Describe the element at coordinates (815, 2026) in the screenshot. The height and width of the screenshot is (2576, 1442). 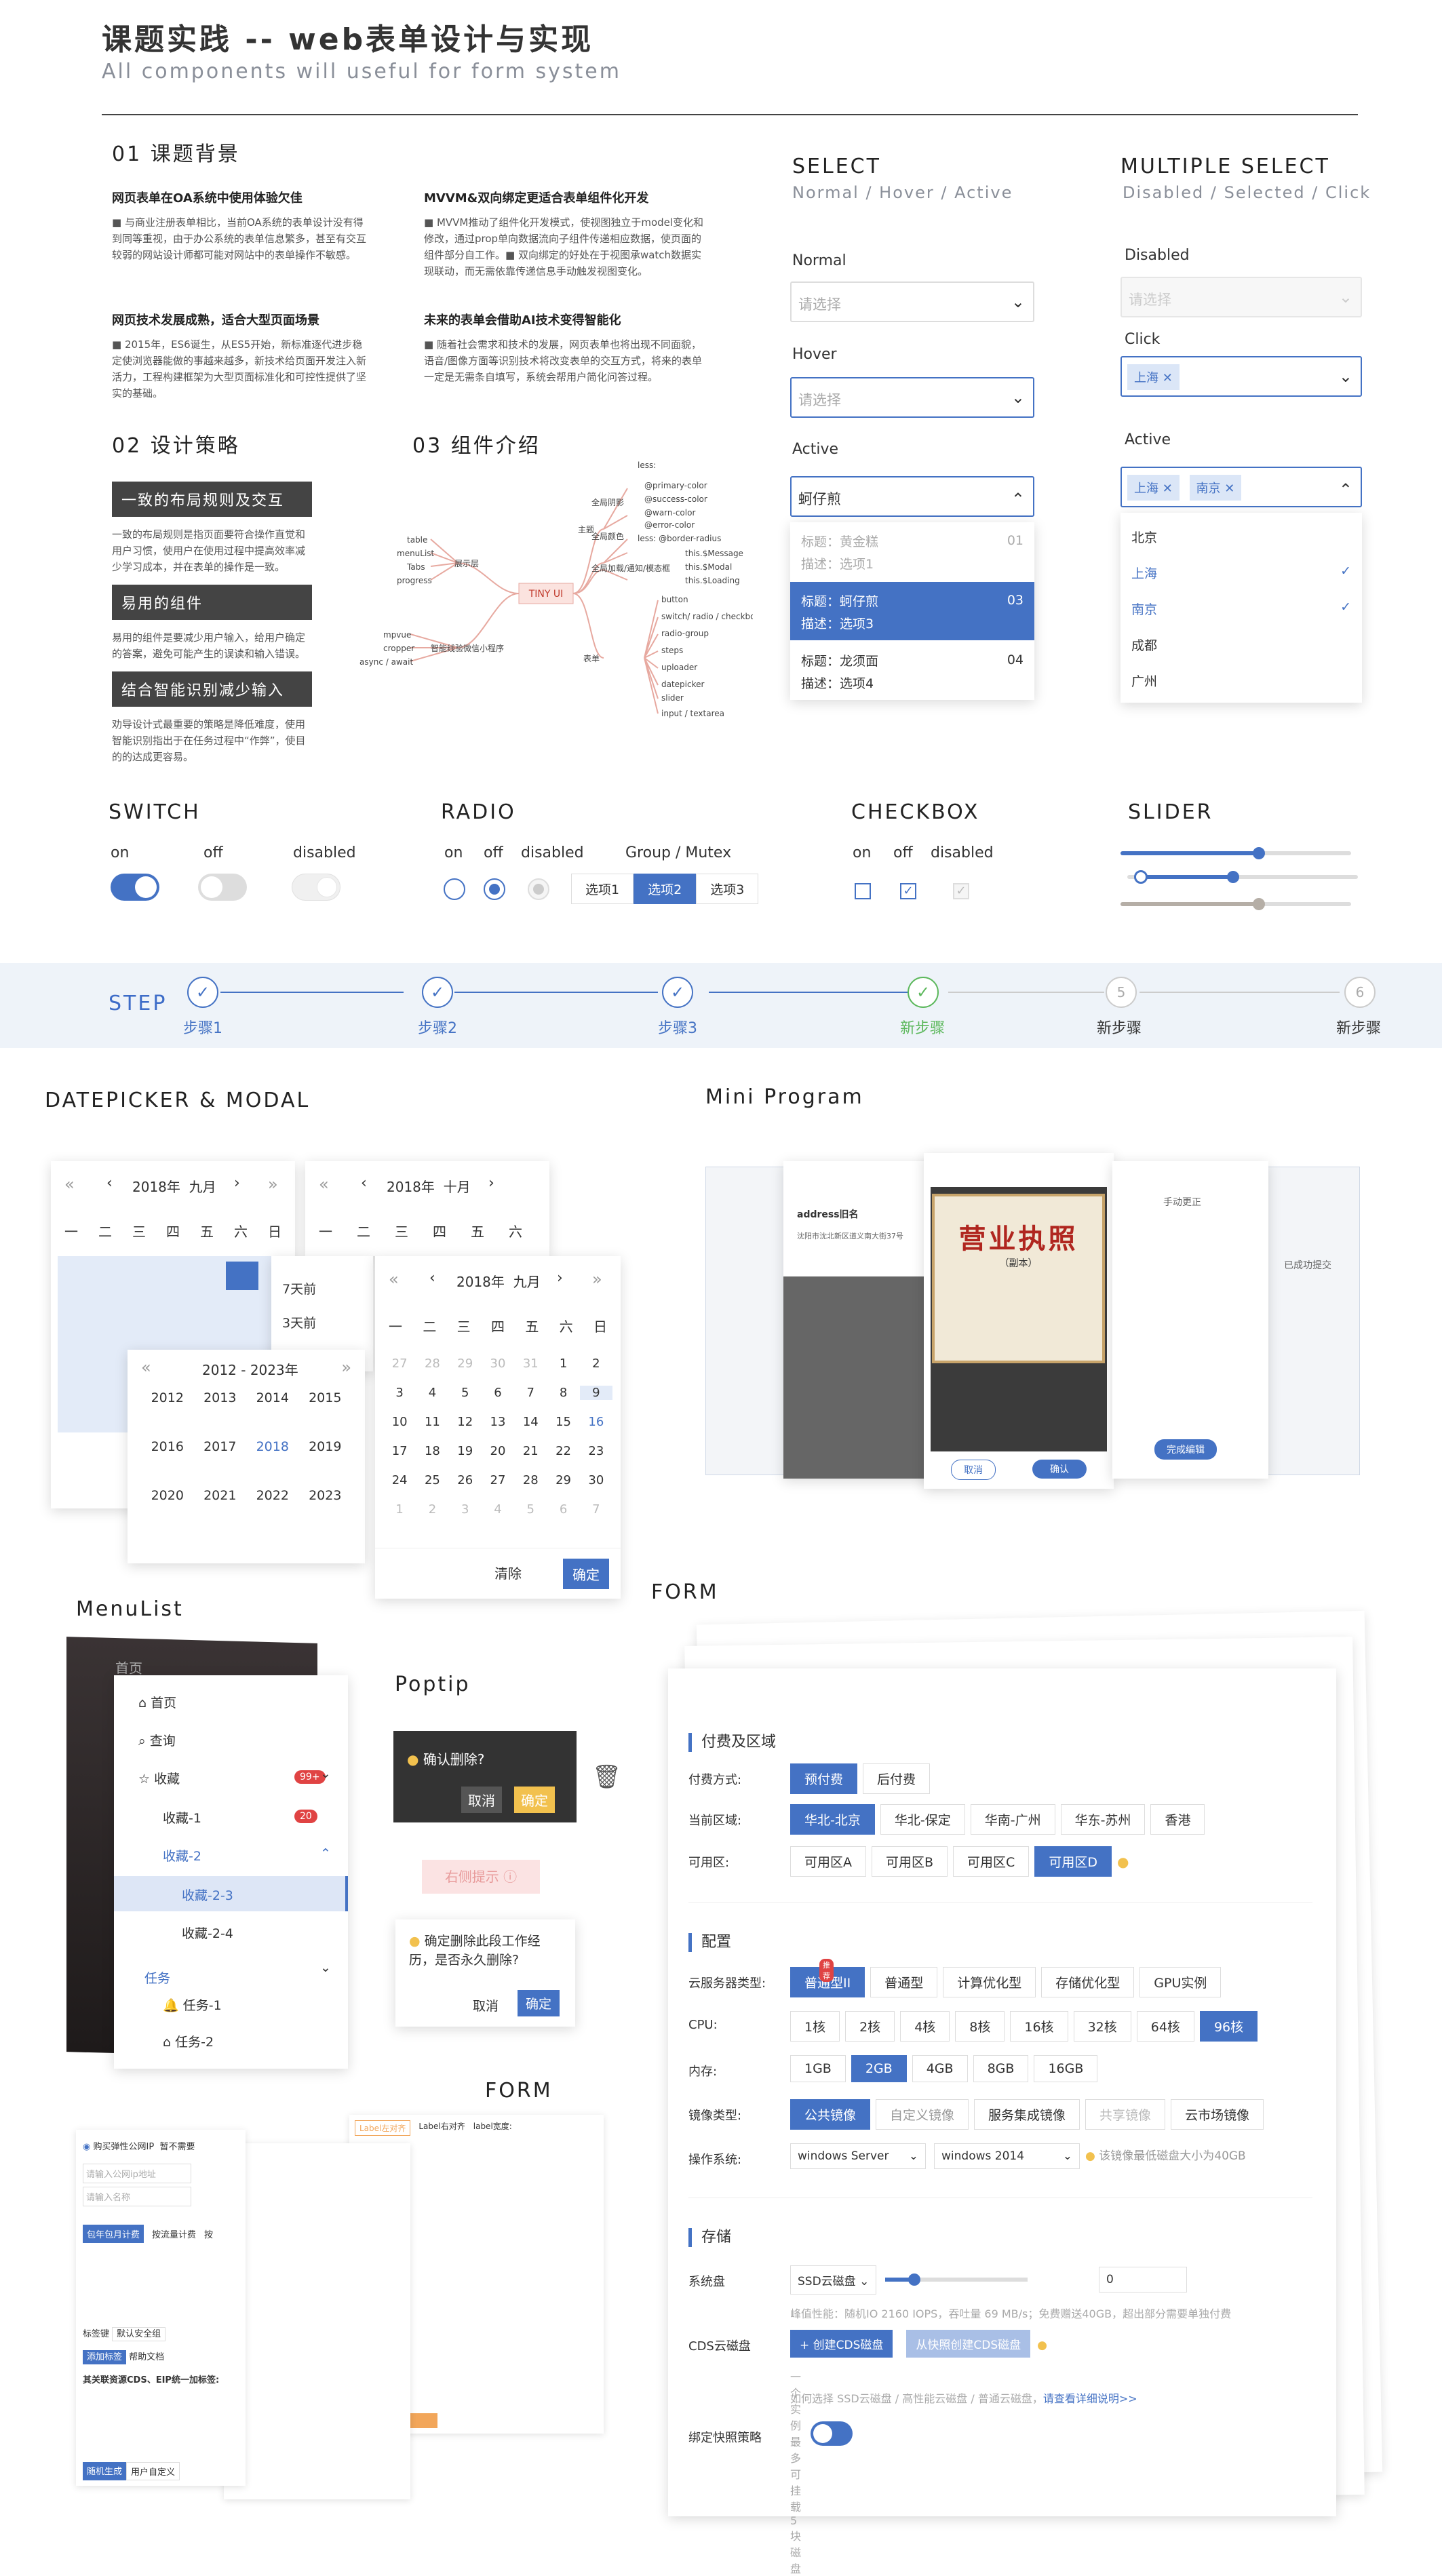
I see `cpu-option: 1核` at that location.